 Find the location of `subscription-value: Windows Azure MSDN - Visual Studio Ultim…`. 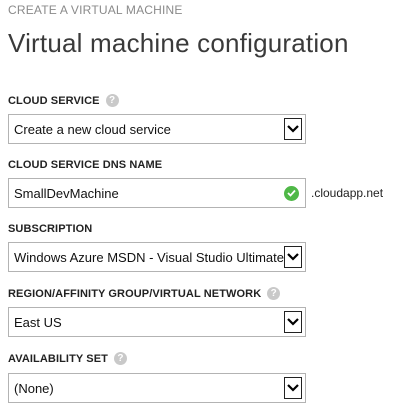

subscription-value: Windows Azure MSDN - Visual Studio Ultim… is located at coordinates (149, 257).